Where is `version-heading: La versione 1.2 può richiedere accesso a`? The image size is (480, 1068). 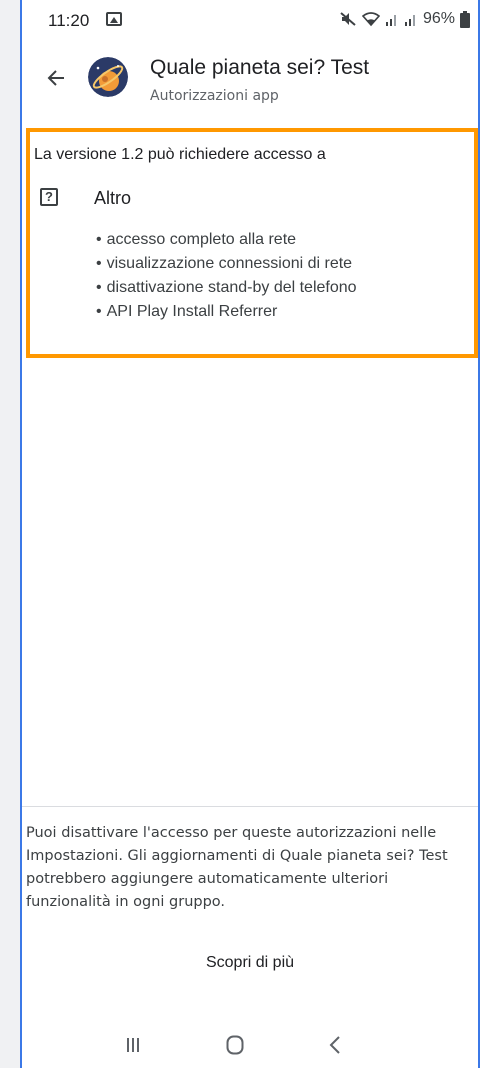 version-heading: La versione 1.2 può richiedere accesso a is located at coordinates (180, 154).